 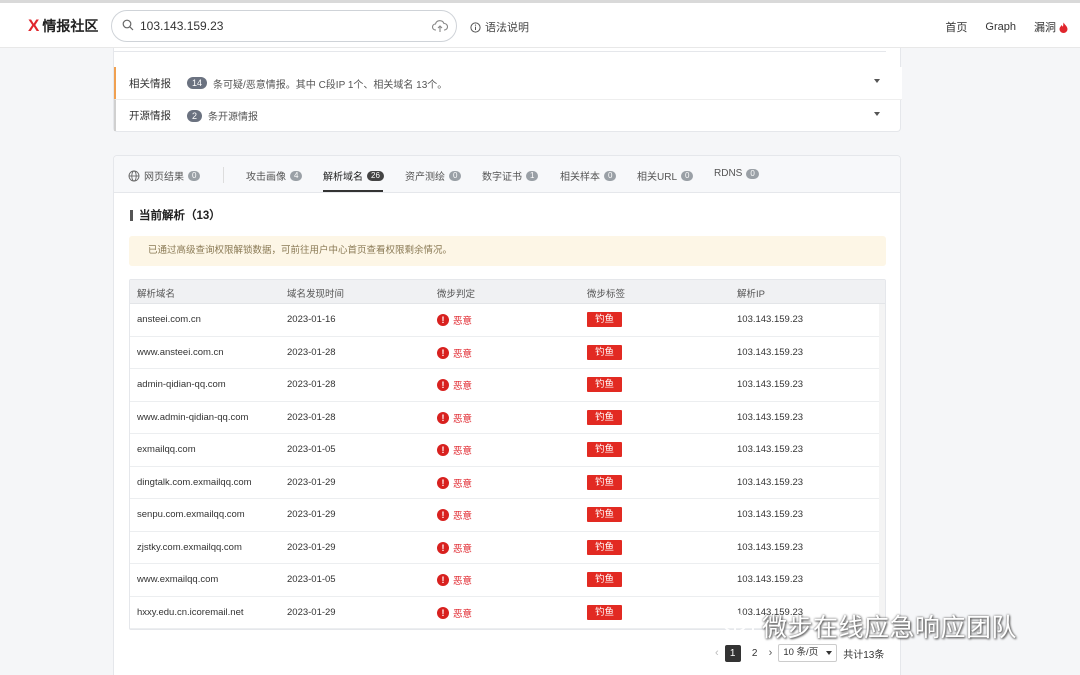 What do you see at coordinates (169, 319) in the screenshot?
I see `domain-cell: ansteei.com.cn` at bounding box center [169, 319].